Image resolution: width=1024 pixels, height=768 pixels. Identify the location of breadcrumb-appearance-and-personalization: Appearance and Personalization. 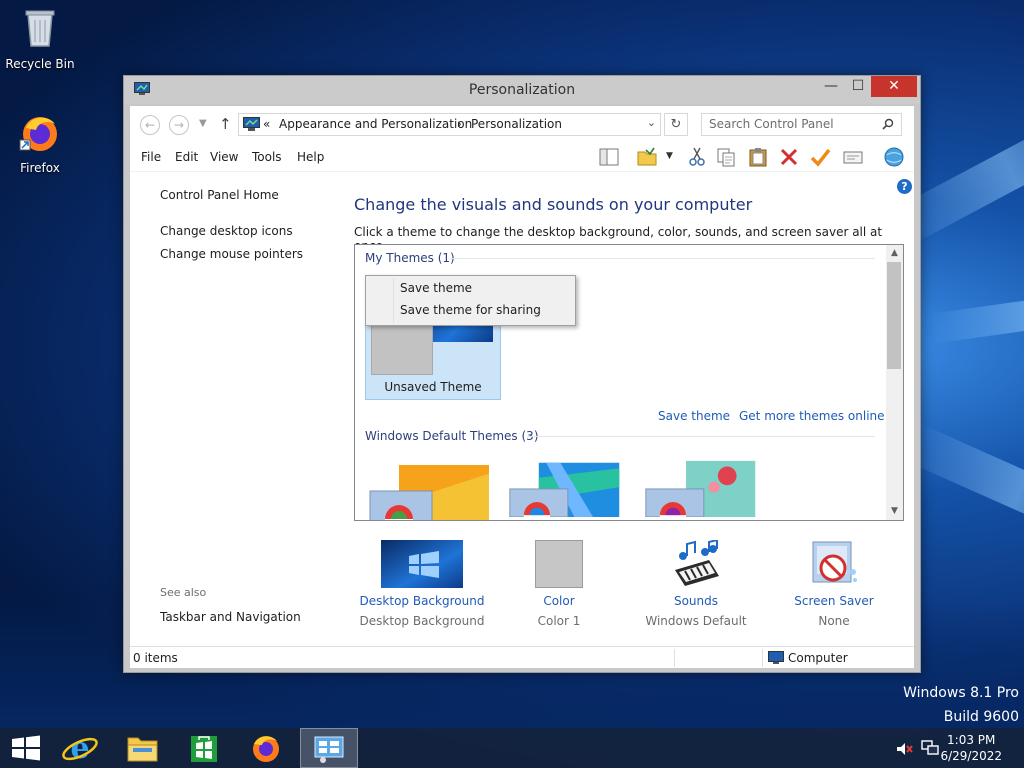
(375, 124).